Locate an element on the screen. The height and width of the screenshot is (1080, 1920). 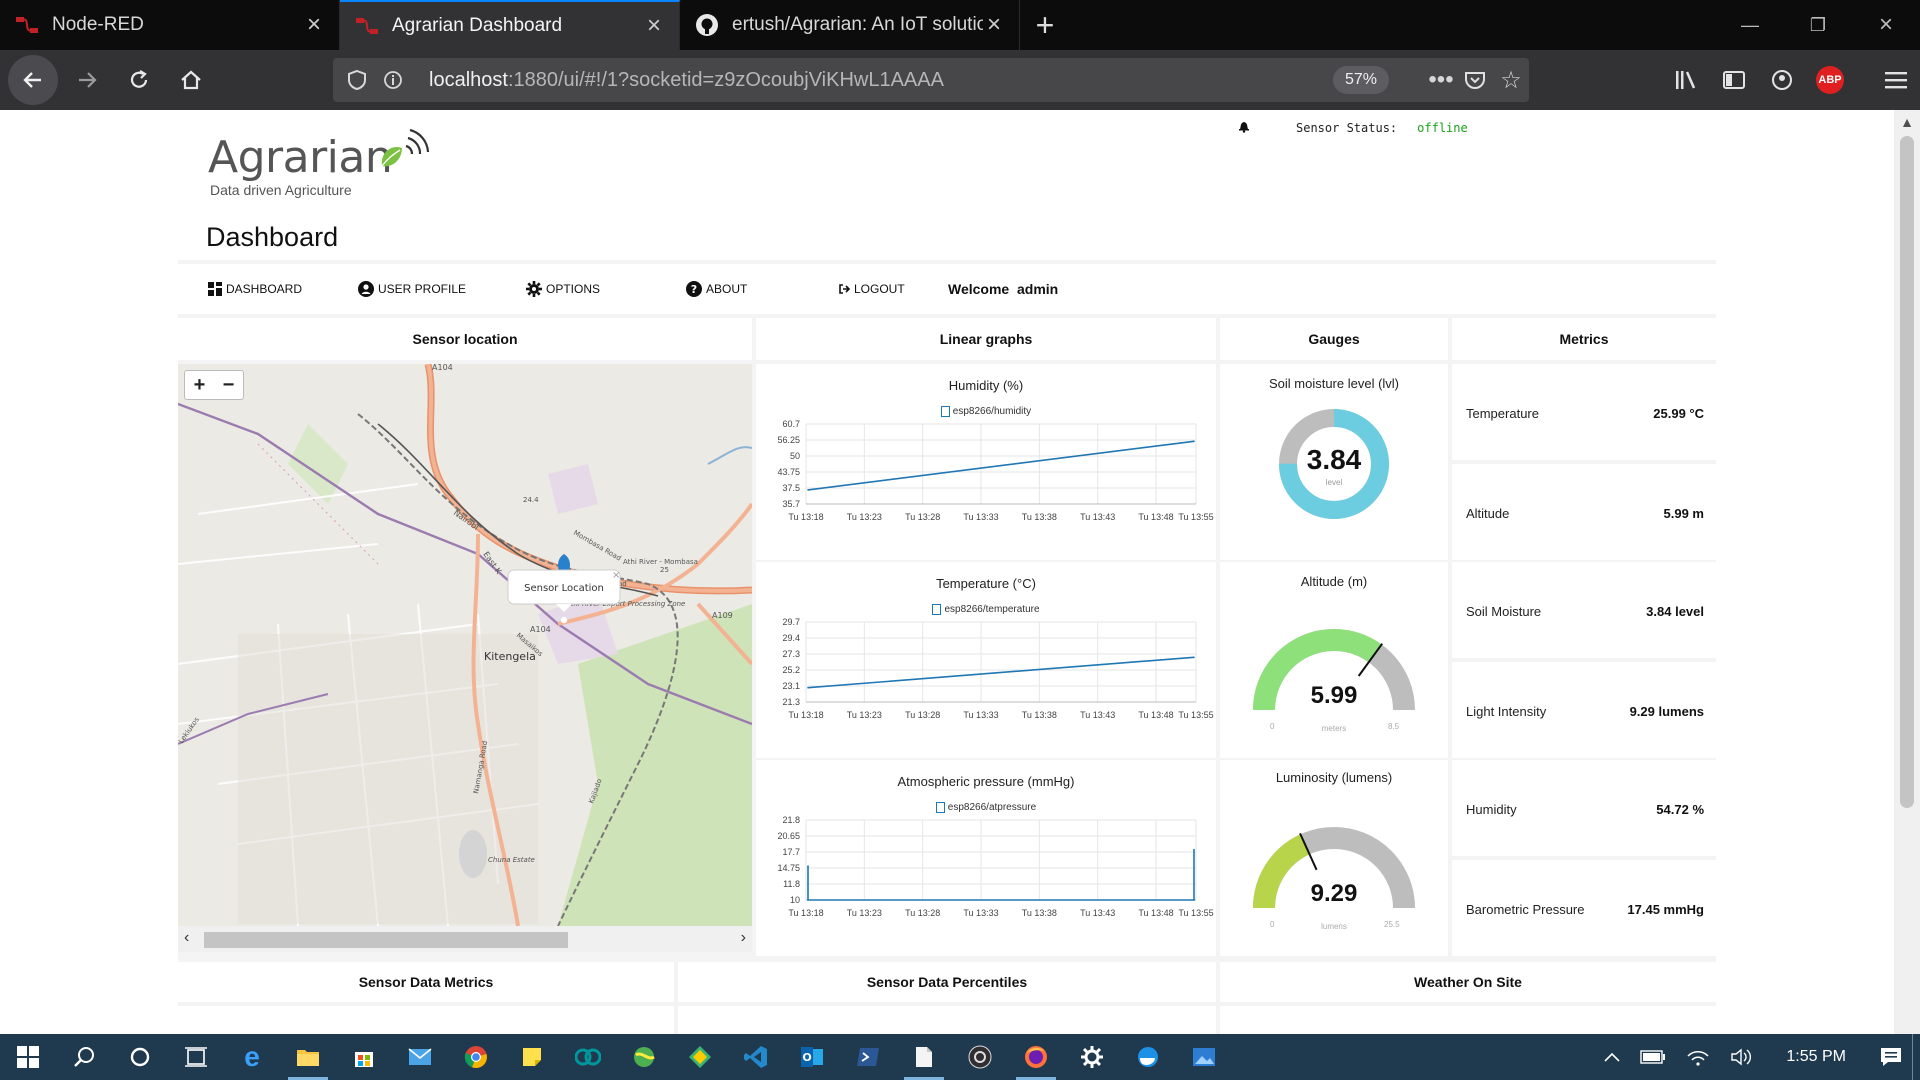
more-actions-icon: ••• is located at coordinates (1441, 80).